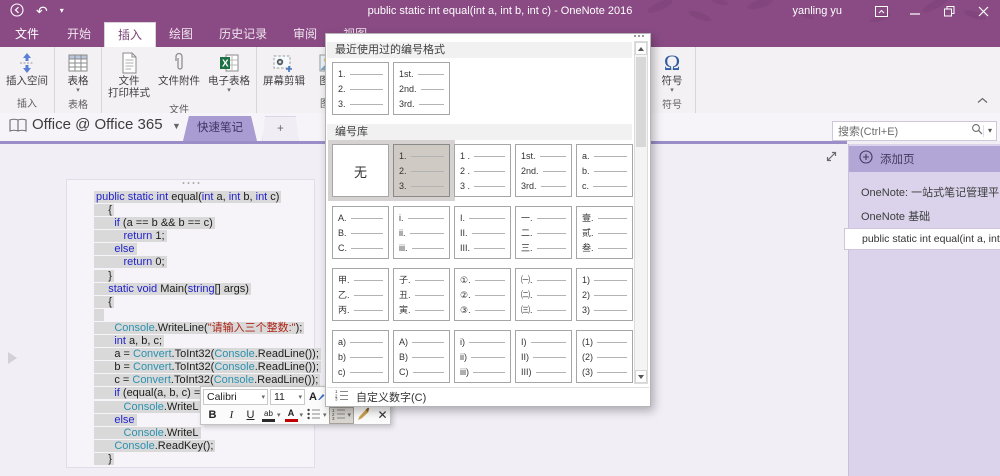 The width and height of the screenshot is (1000, 476). Describe the element at coordinates (482, 294) in the screenshot. I see `numbering-option: ①. ②. ③.` at that location.